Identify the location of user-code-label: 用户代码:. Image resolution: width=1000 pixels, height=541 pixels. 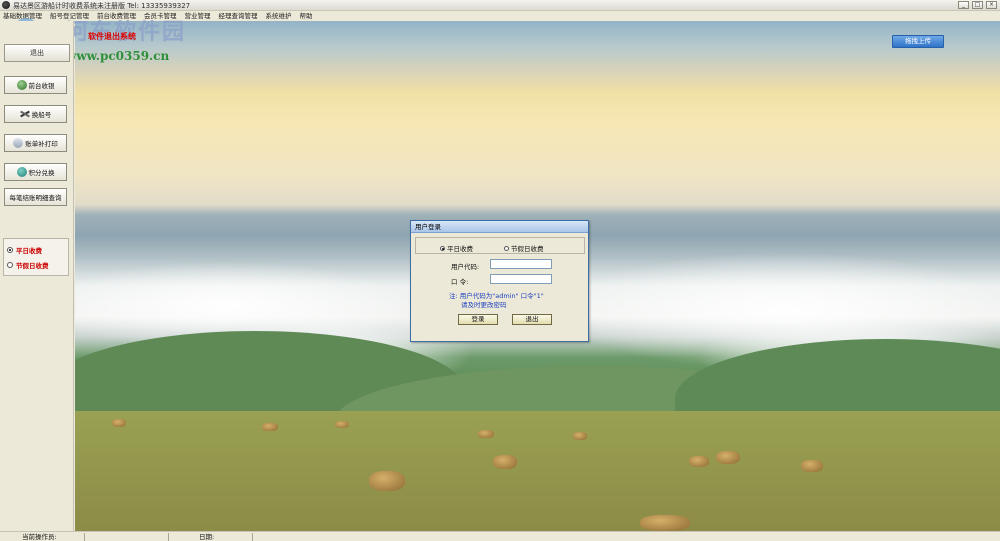
(465, 267).